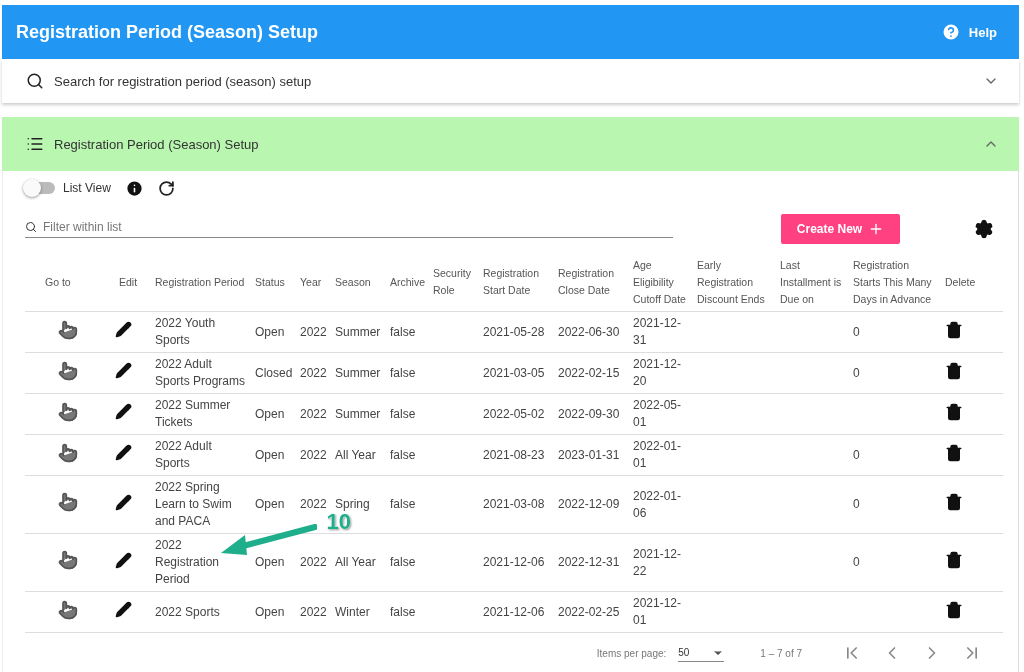 Image resolution: width=1024 pixels, height=672 pixels. I want to click on table-cell: 2022-12-09, so click(591, 504).